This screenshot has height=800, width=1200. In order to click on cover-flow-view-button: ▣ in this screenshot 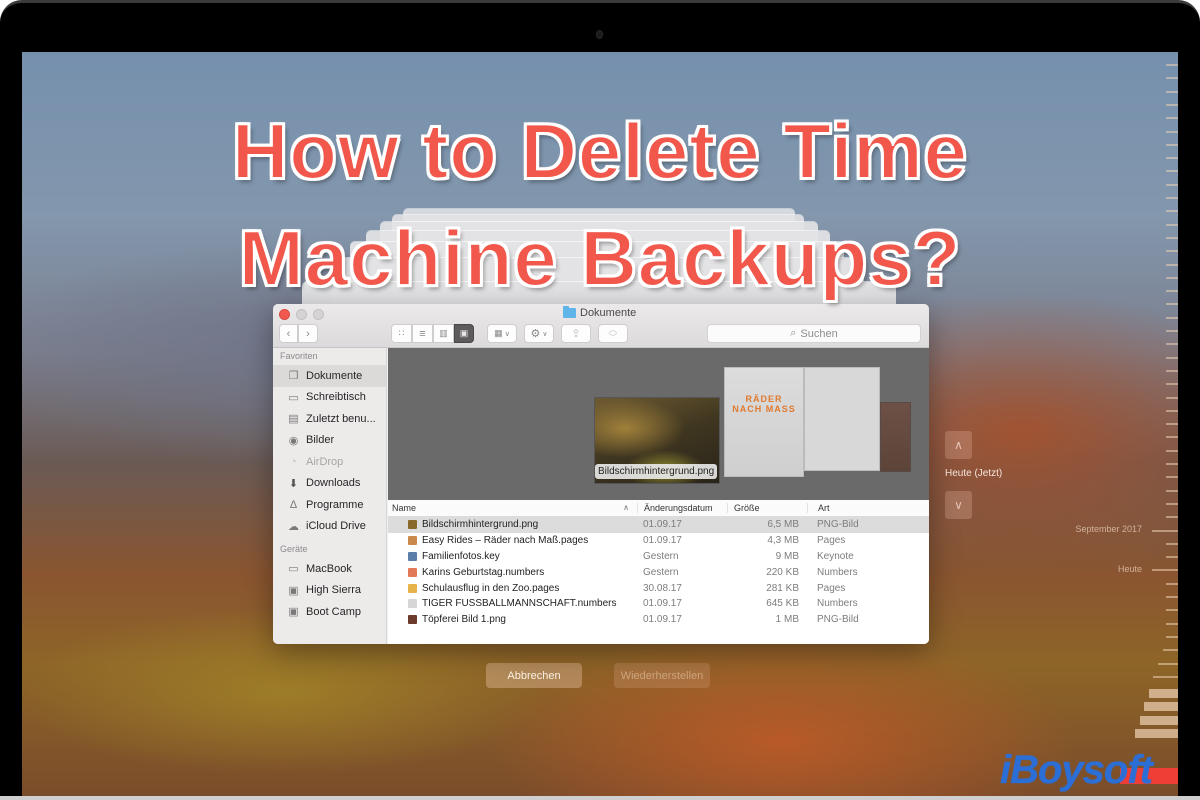, I will do `click(464, 333)`.